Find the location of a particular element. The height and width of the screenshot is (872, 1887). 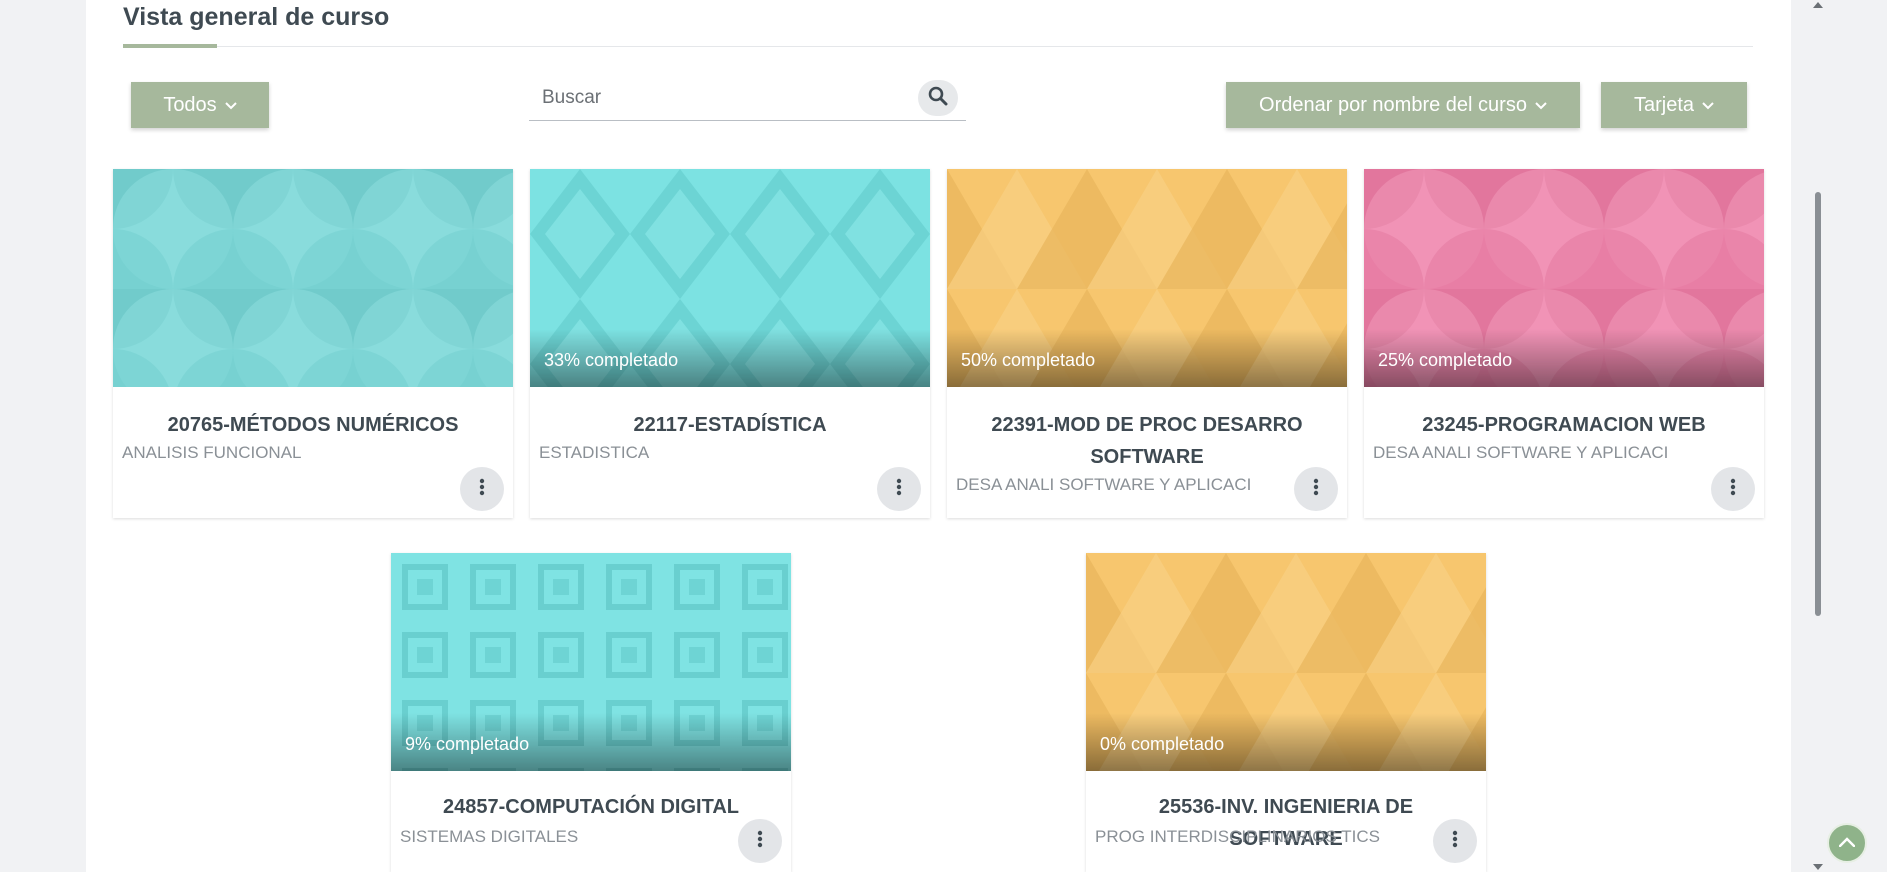

course-title: 22117-ESTADÍSTICA is located at coordinates (730, 425).